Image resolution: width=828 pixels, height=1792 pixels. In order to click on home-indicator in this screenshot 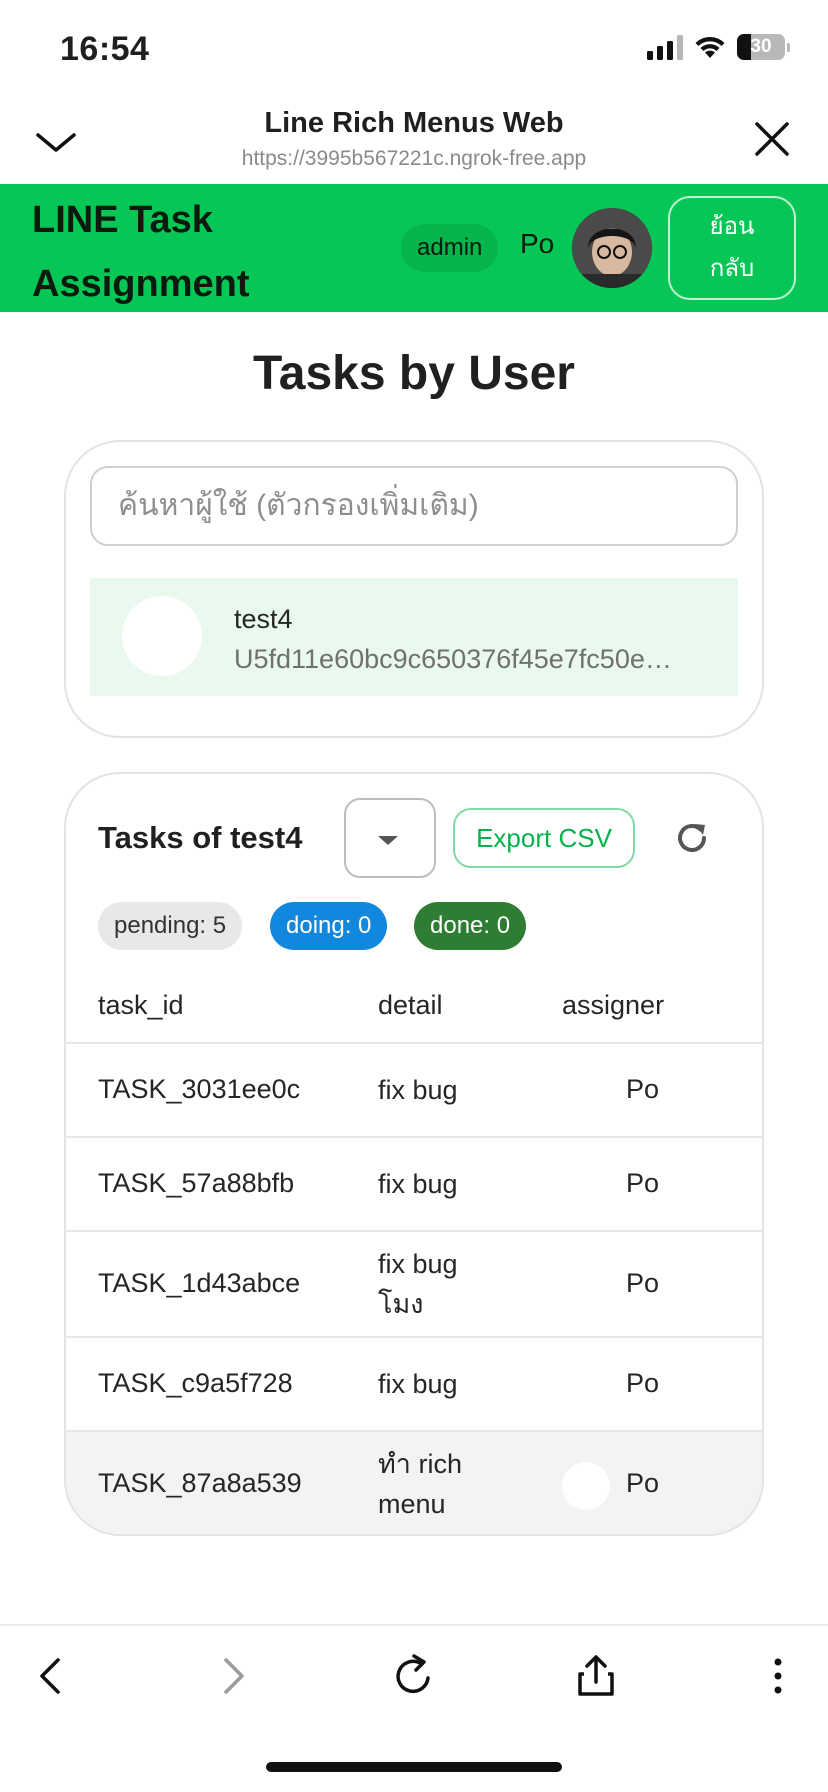, I will do `click(414, 1767)`.